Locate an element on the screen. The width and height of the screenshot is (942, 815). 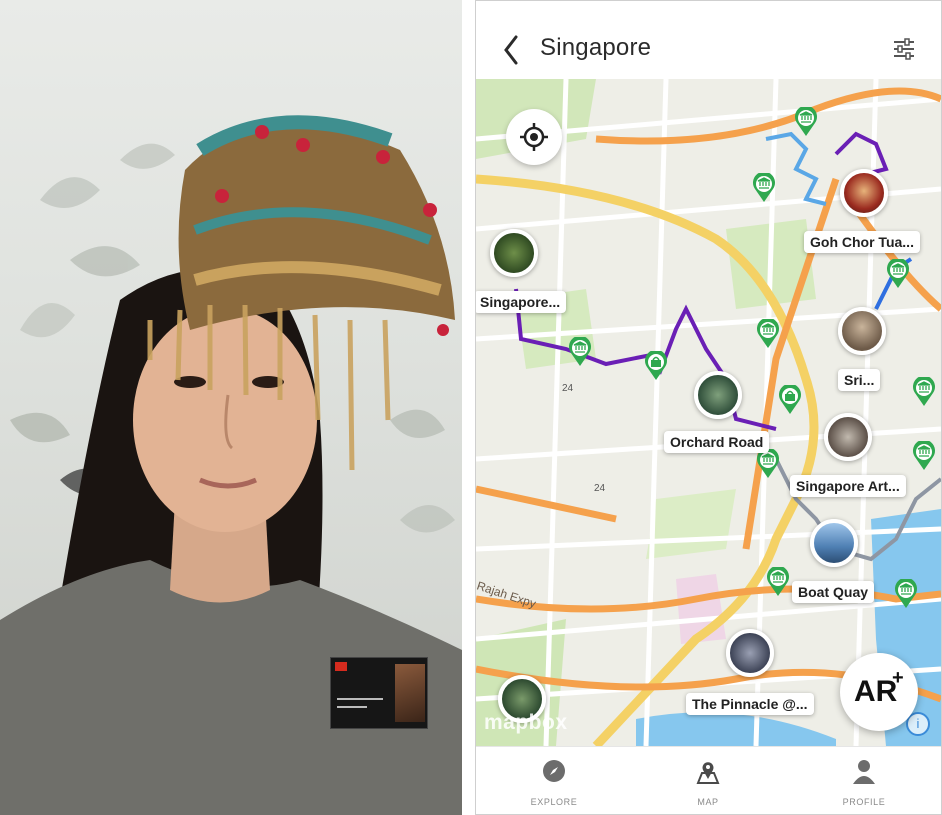
mapbox-attribution: mapbox is located at coordinates (526, 722).